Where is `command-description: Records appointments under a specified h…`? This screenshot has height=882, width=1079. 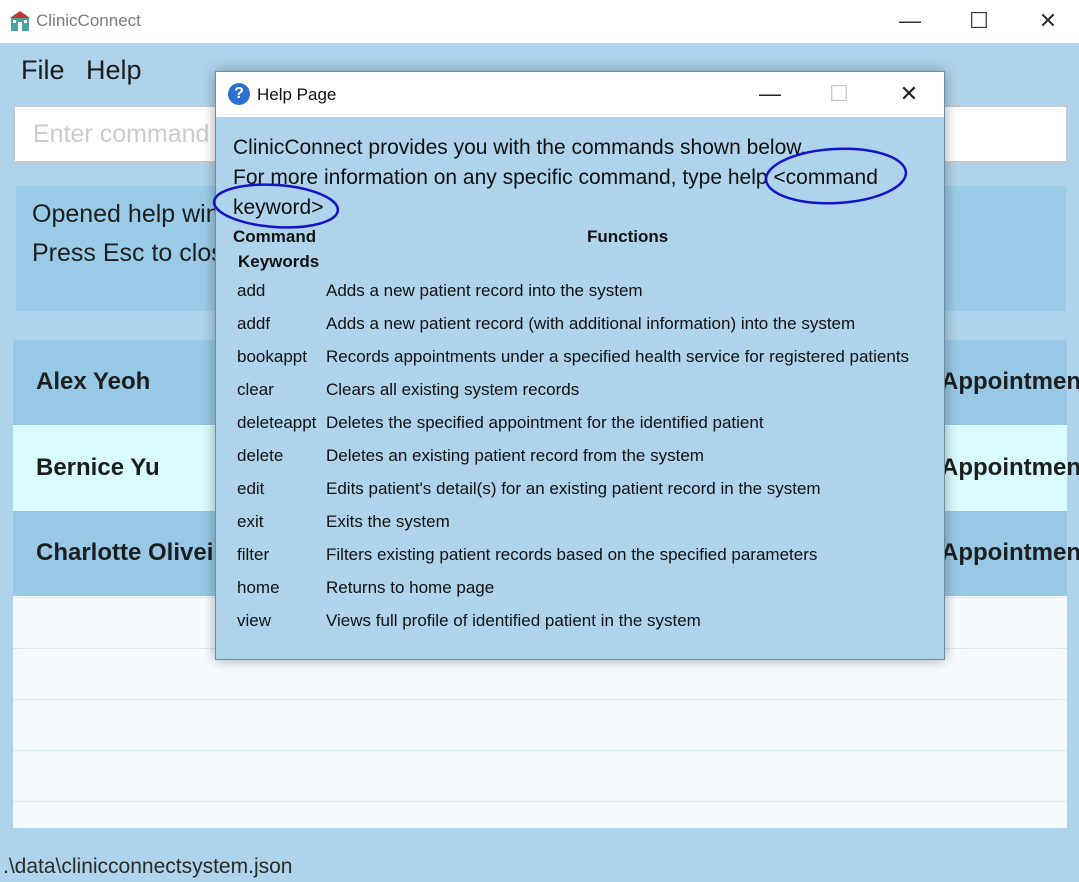 command-description: Records appointments under a specified h… is located at coordinates (618, 356).